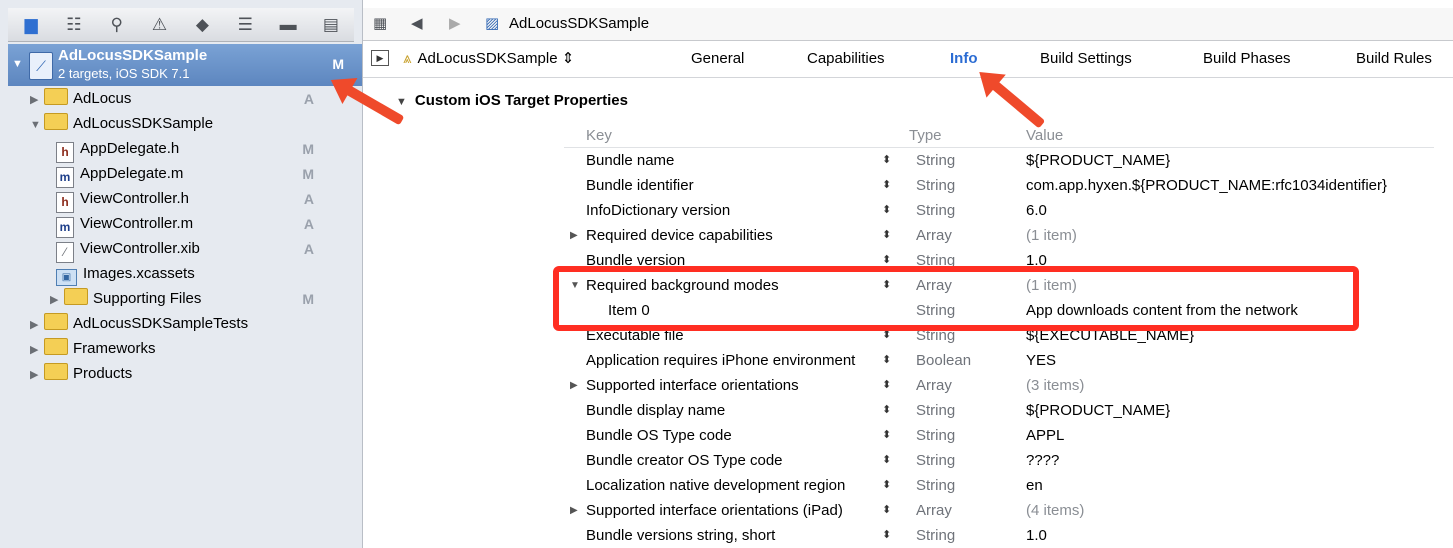 The width and height of the screenshot is (1453, 548). What do you see at coordinates (1086, 59) in the screenshot?
I see `tab-build-settings: Build Settings` at bounding box center [1086, 59].